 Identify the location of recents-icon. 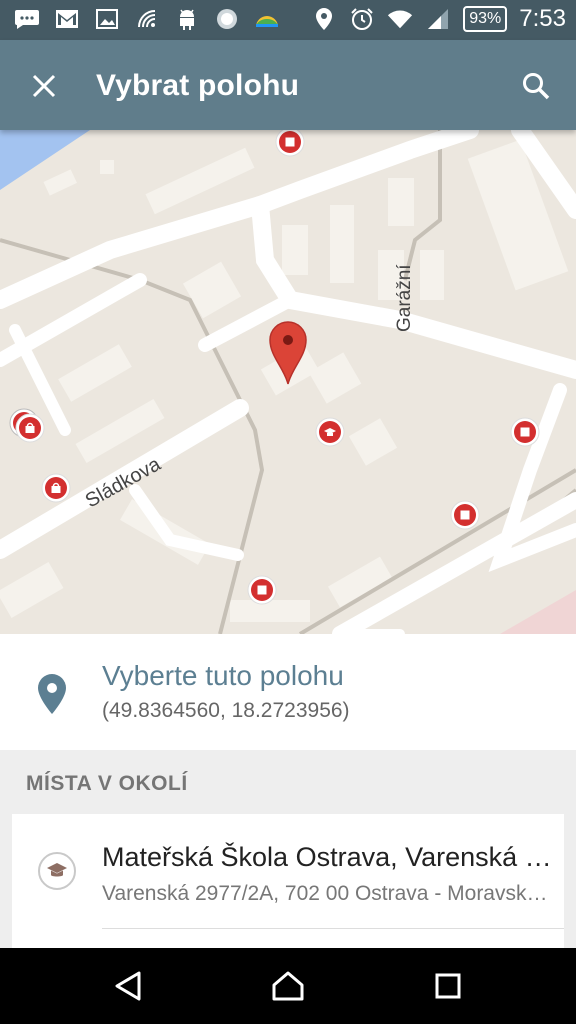
(448, 986).